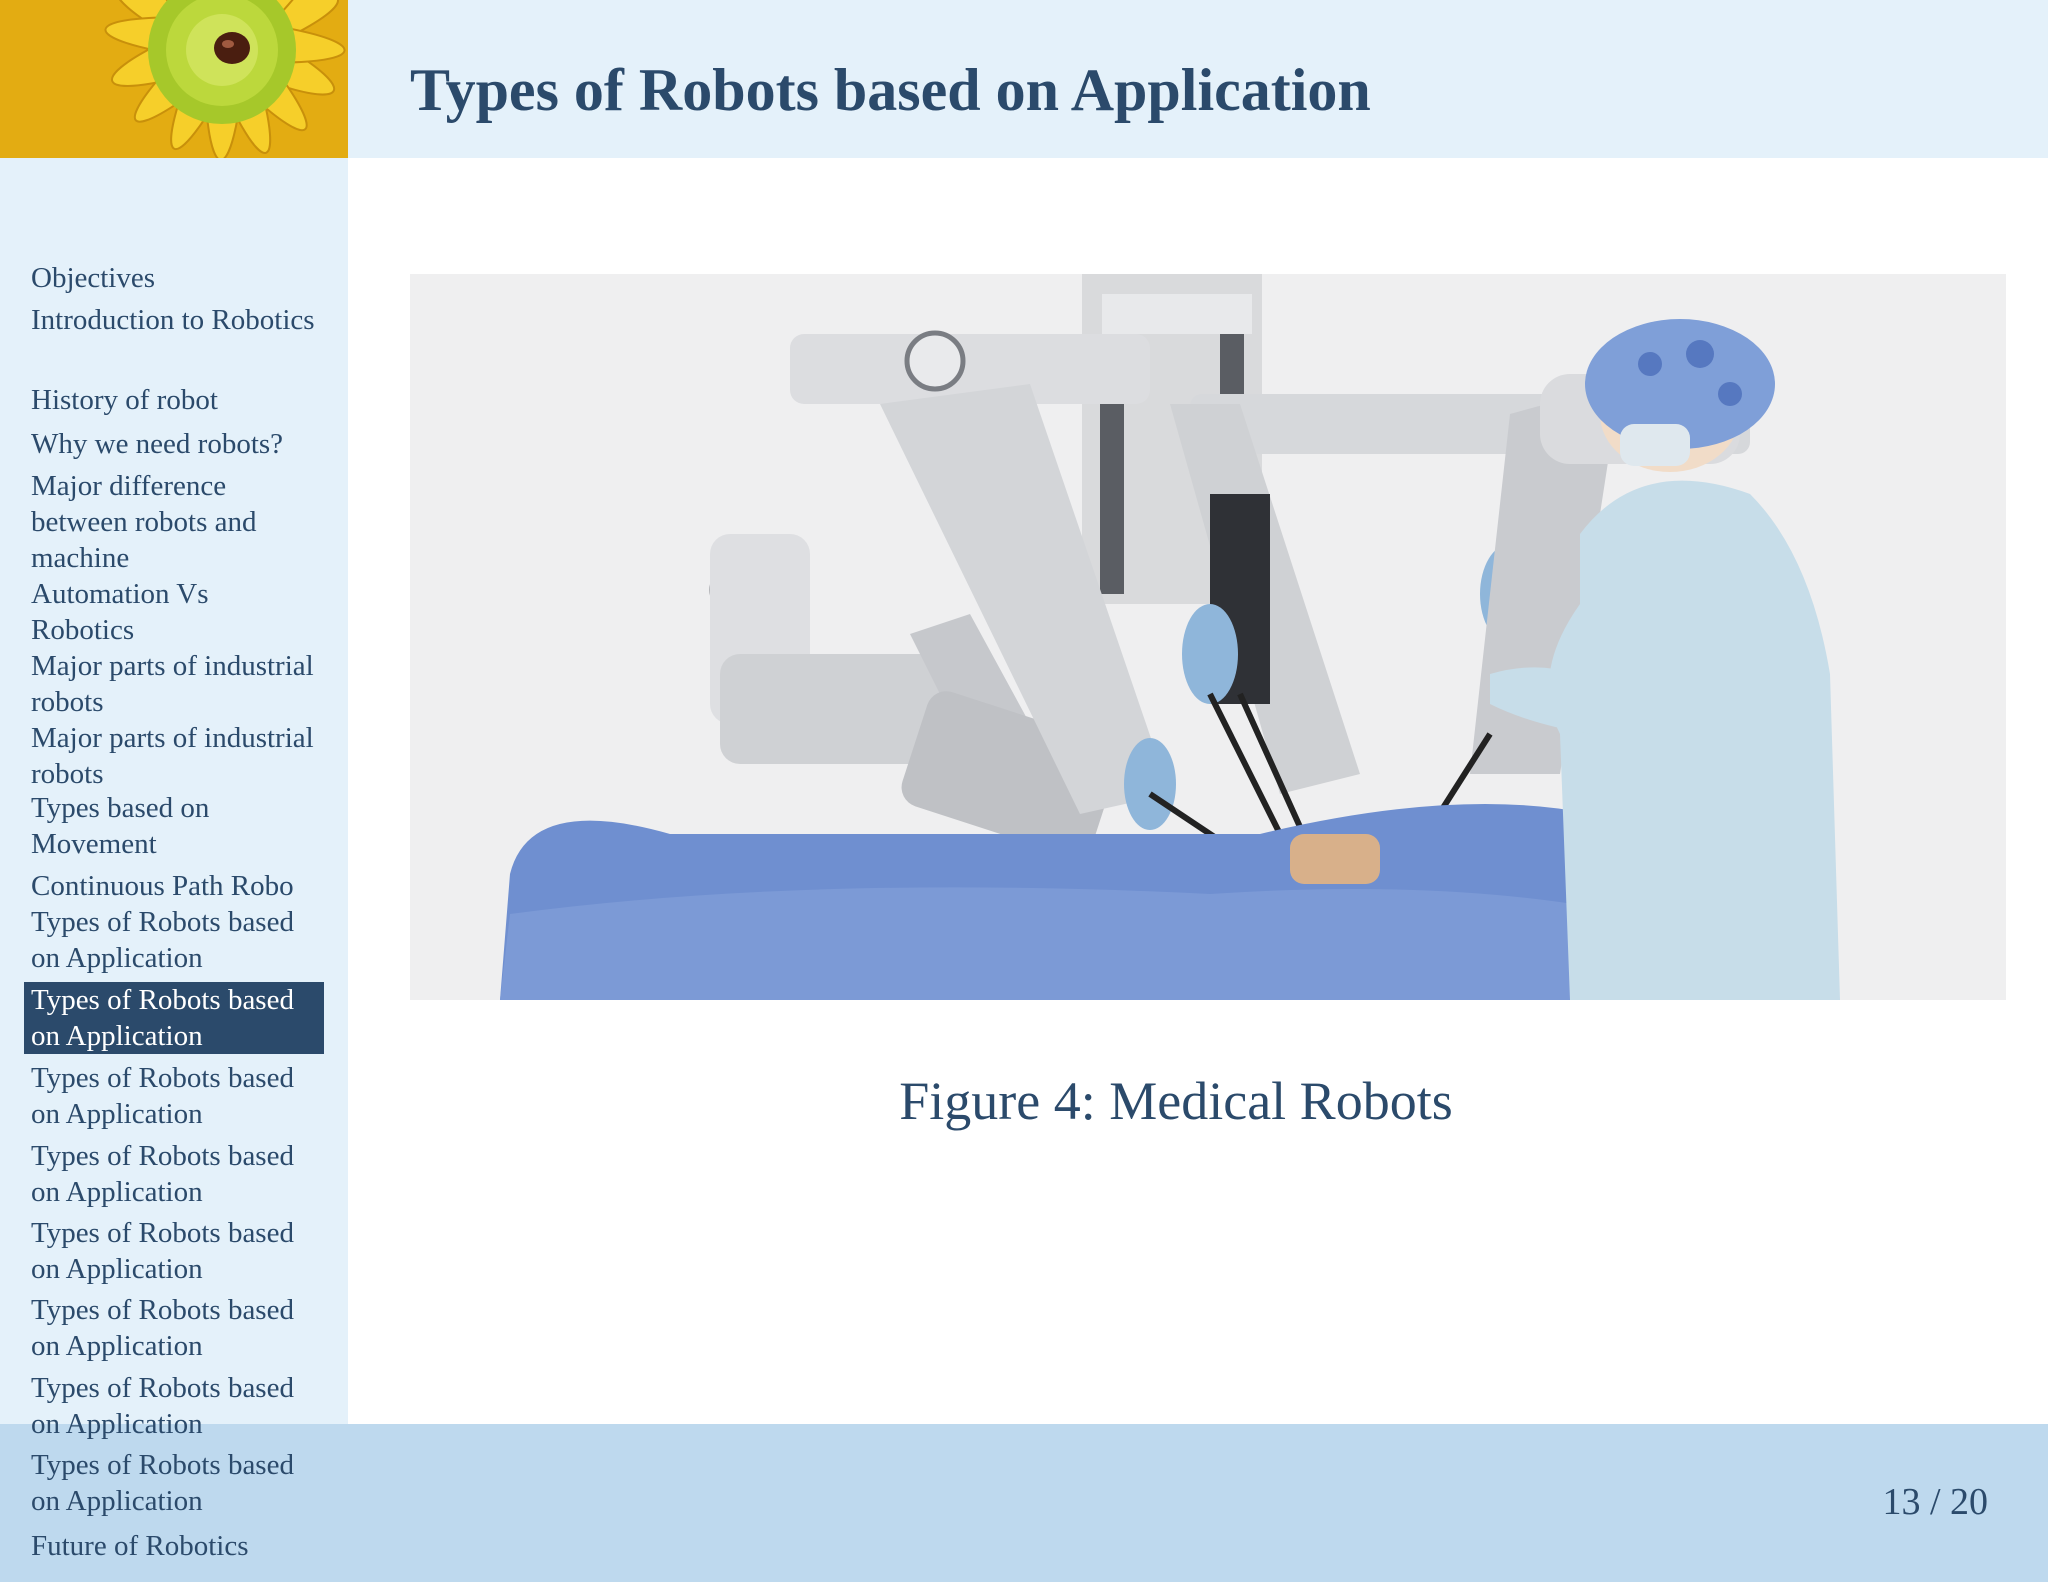 The image size is (2048, 1582). What do you see at coordinates (174, 1546) in the screenshot?
I see `nav-item-future: Future of Robotics` at bounding box center [174, 1546].